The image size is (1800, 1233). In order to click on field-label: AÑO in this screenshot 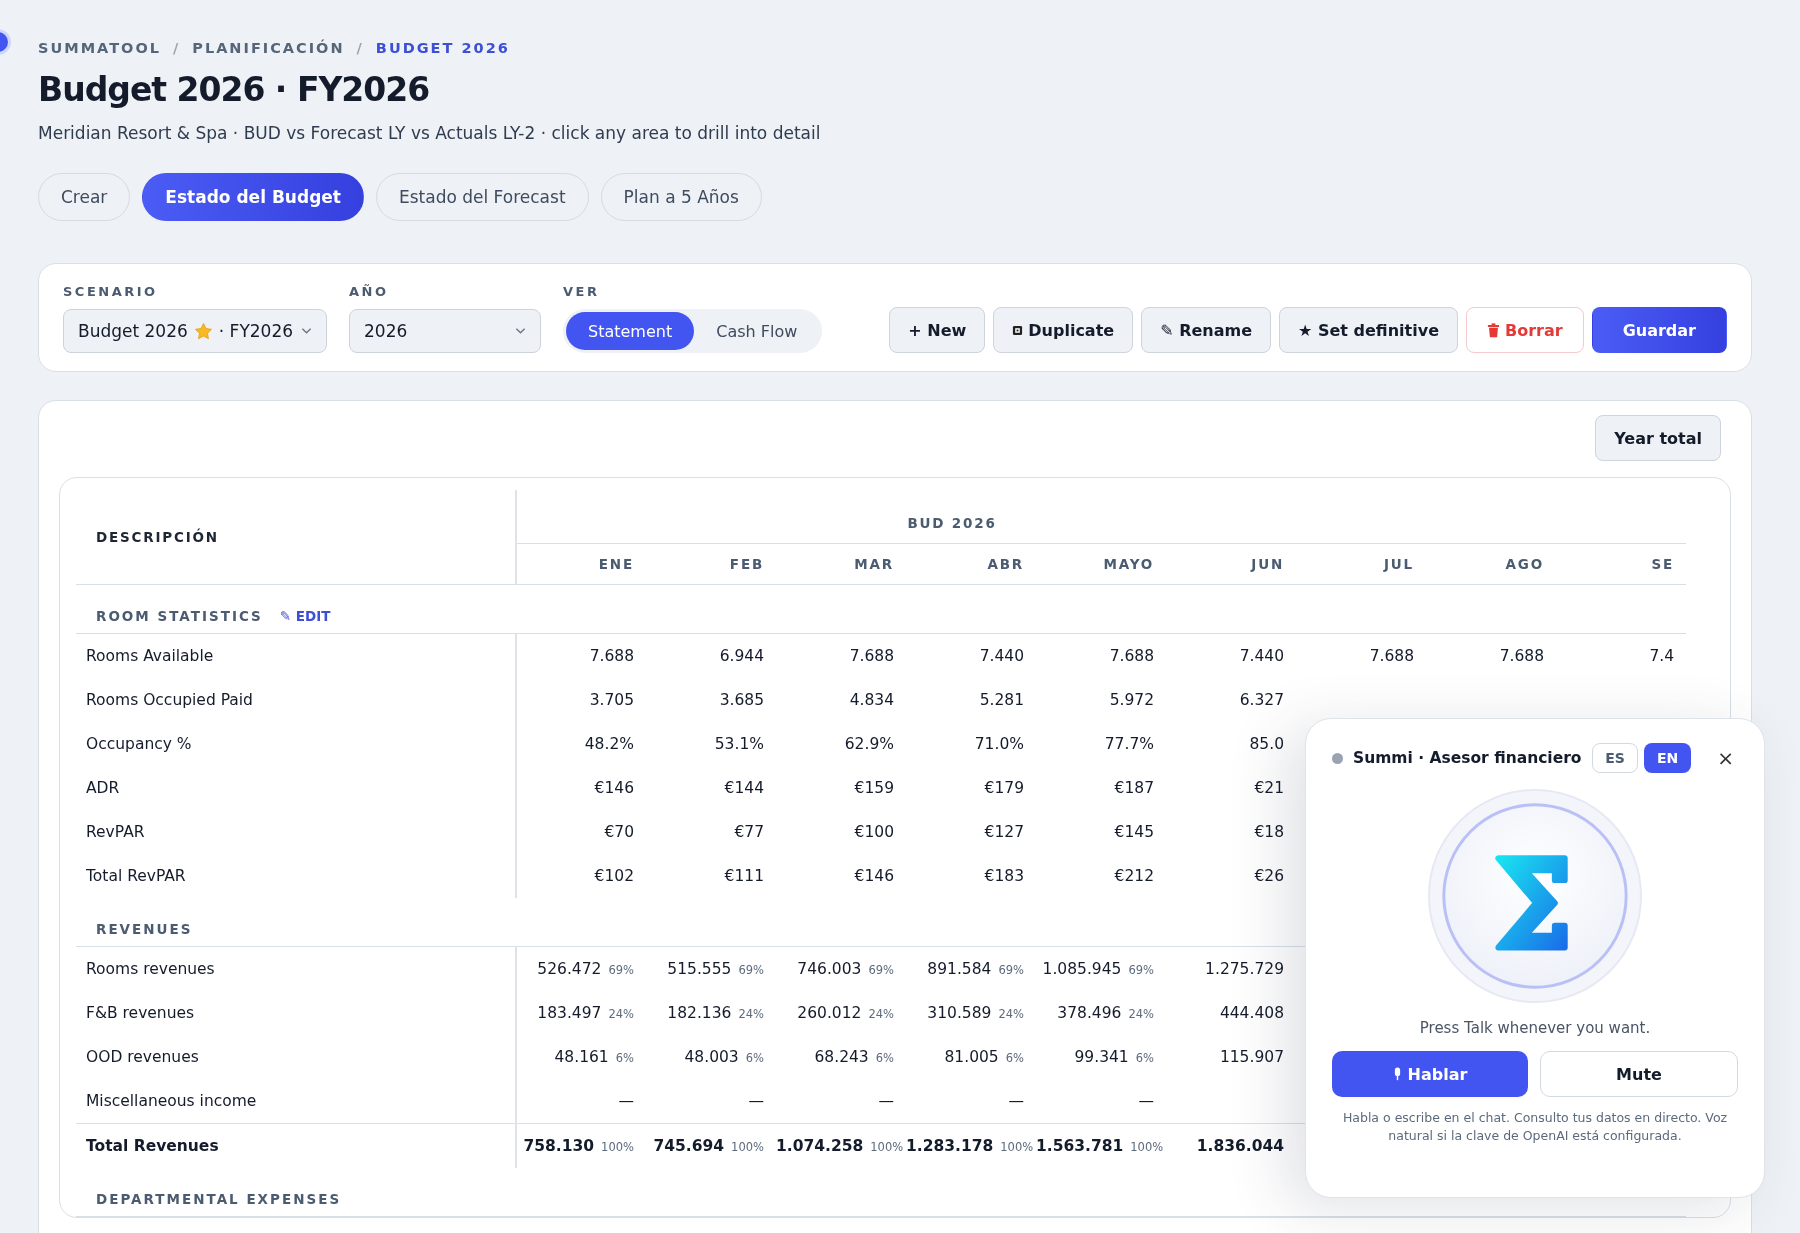, I will do `click(369, 291)`.